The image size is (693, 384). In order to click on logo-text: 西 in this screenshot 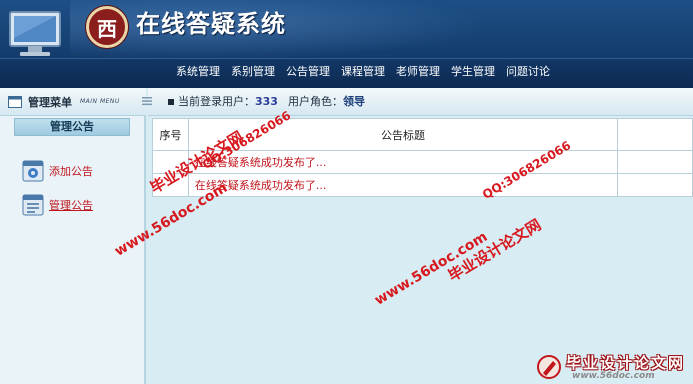, I will do `click(107, 28)`.